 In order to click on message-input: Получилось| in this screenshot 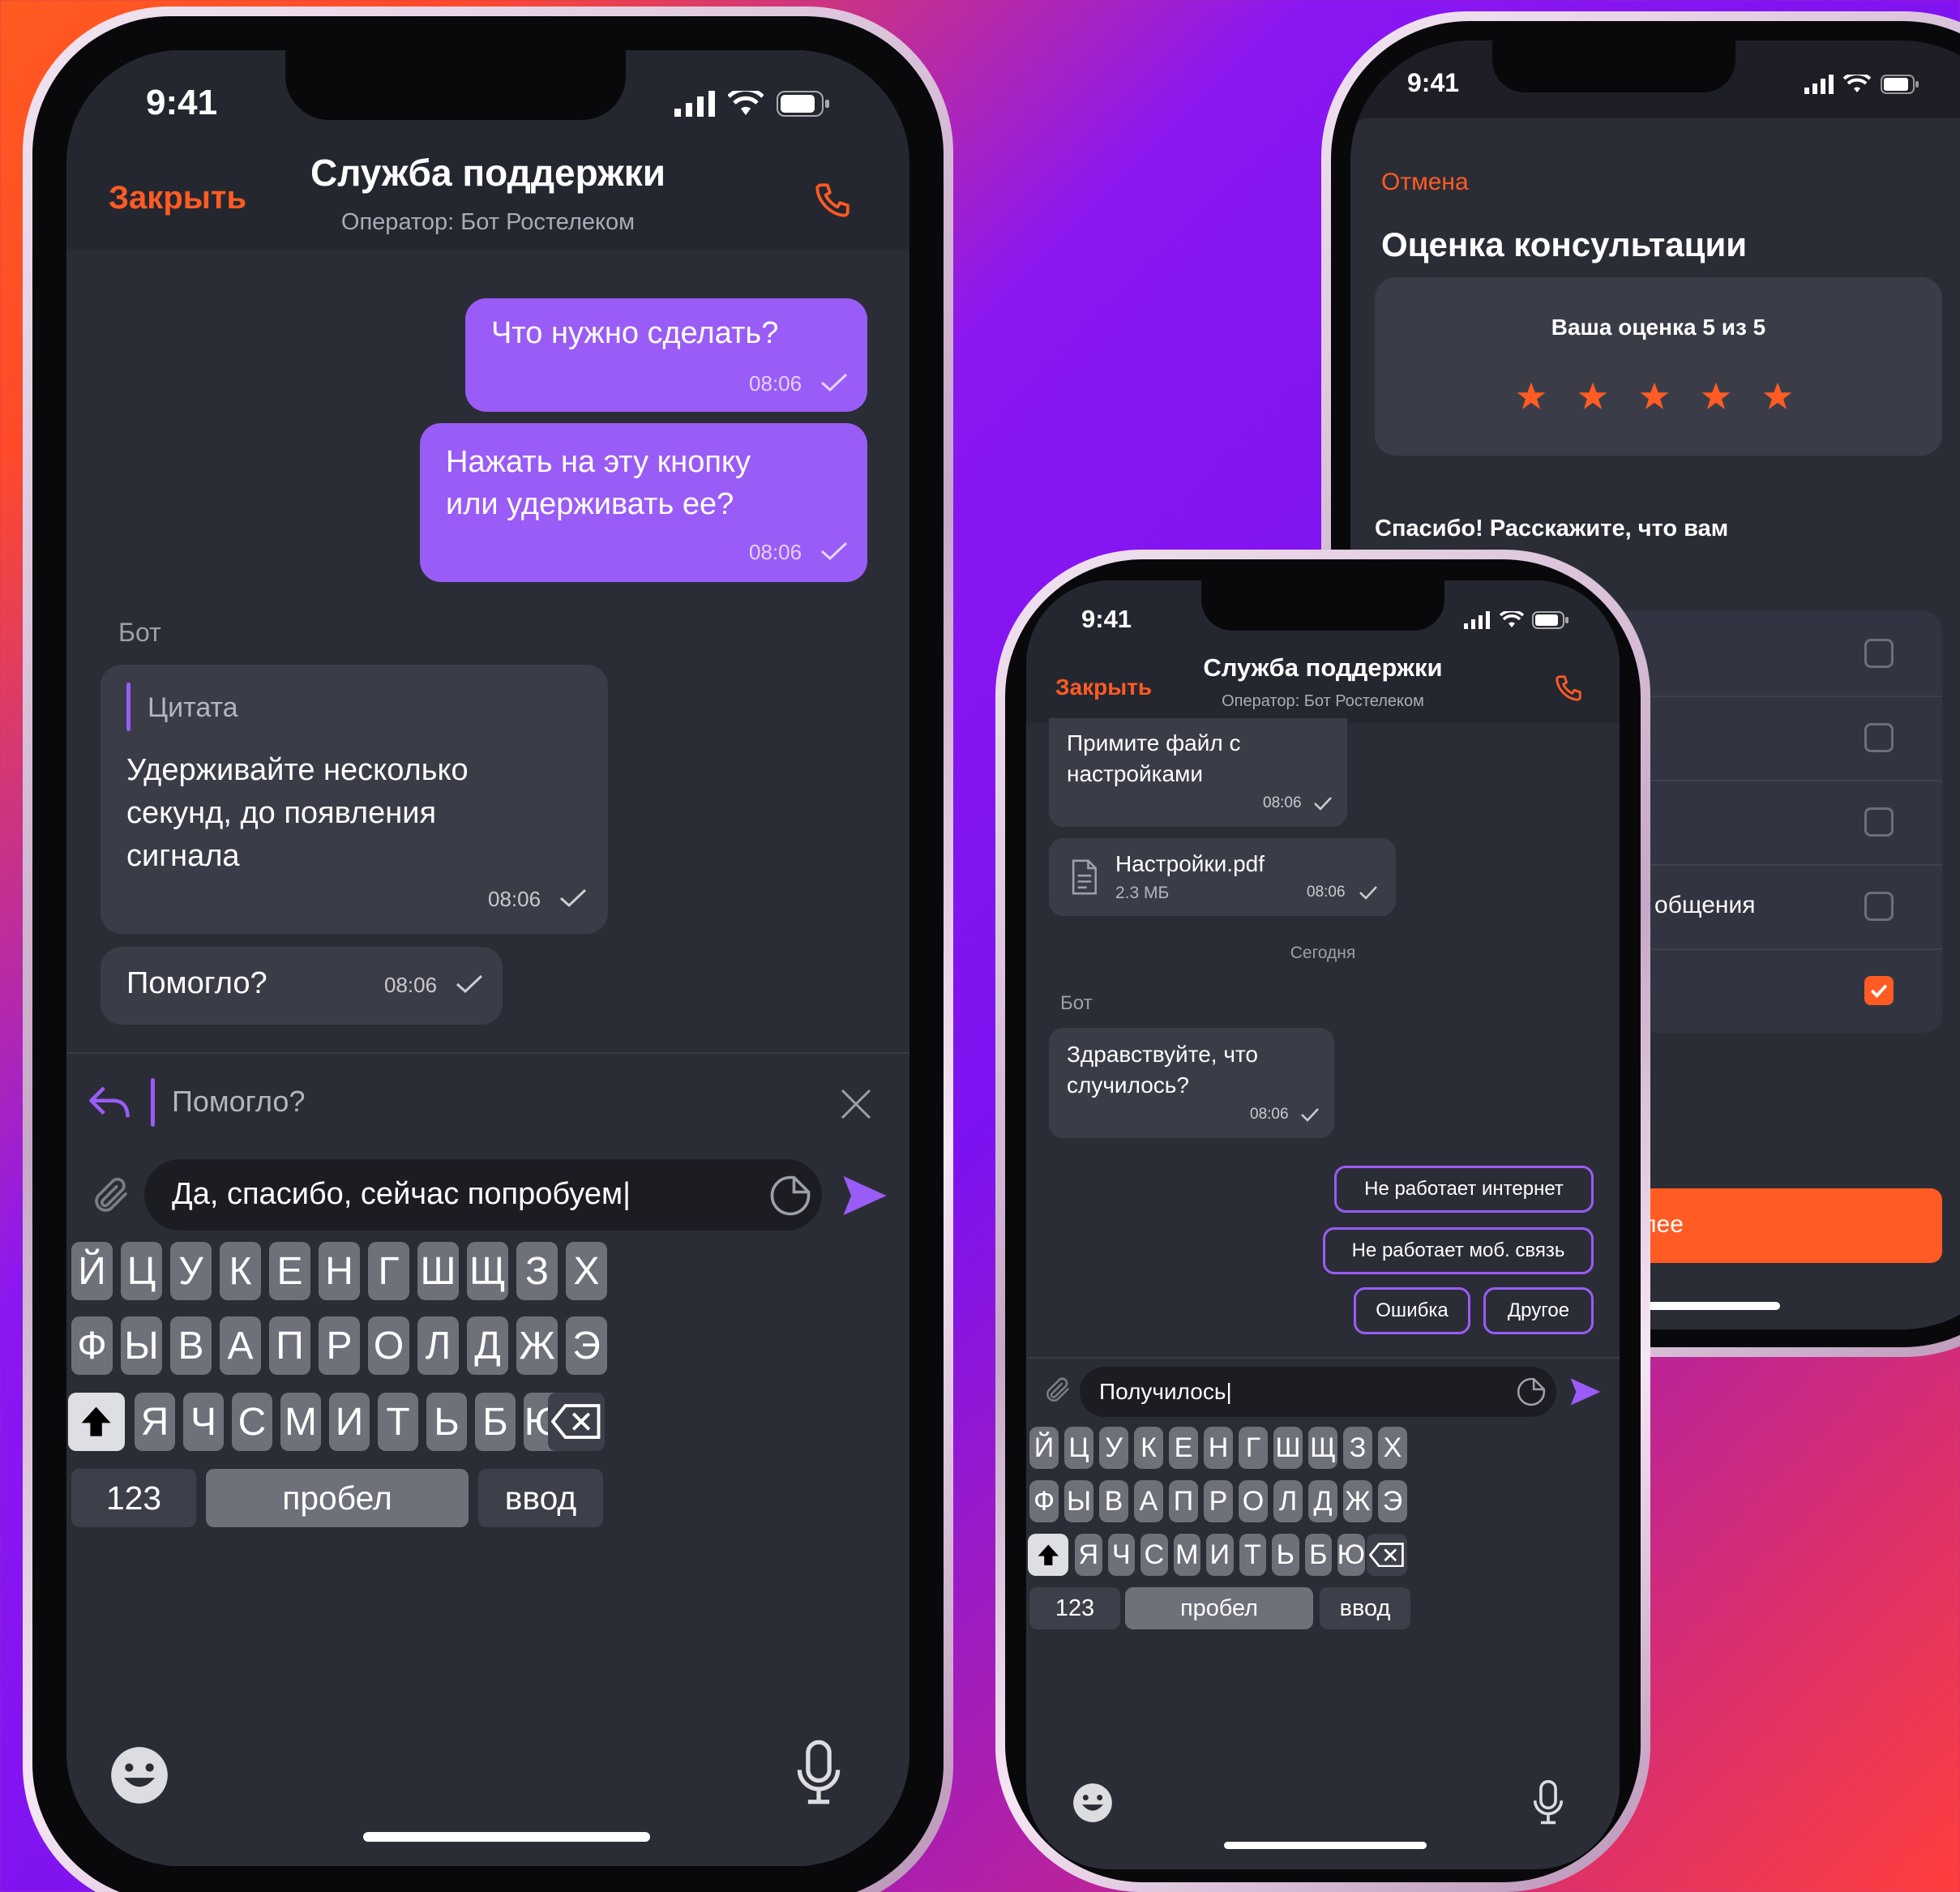, I will do `click(1318, 1392)`.